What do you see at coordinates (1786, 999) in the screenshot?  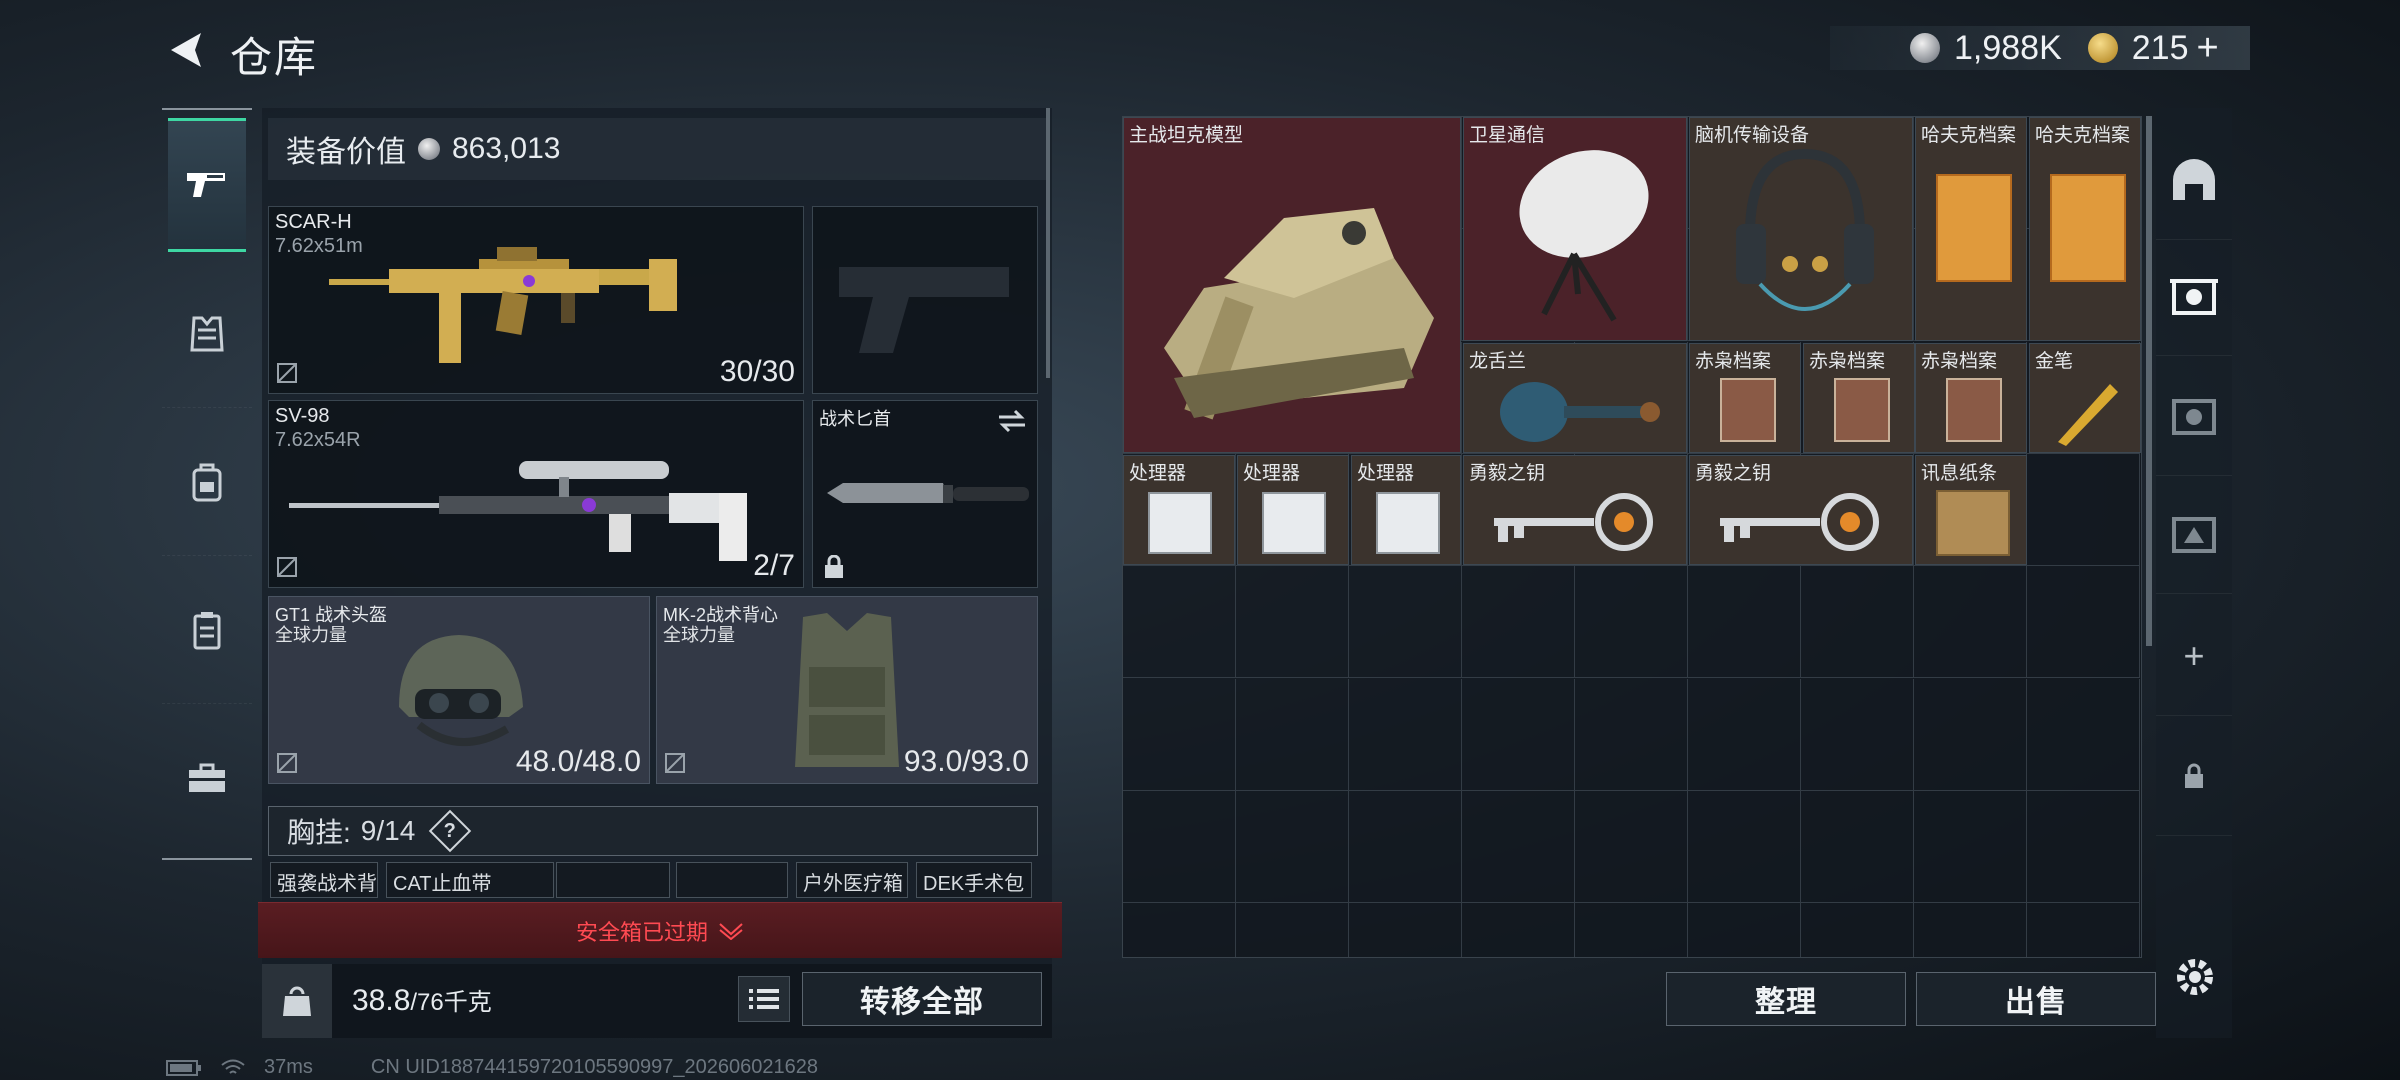 I see `sort-button: 整理` at bounding box center [1786, 999].